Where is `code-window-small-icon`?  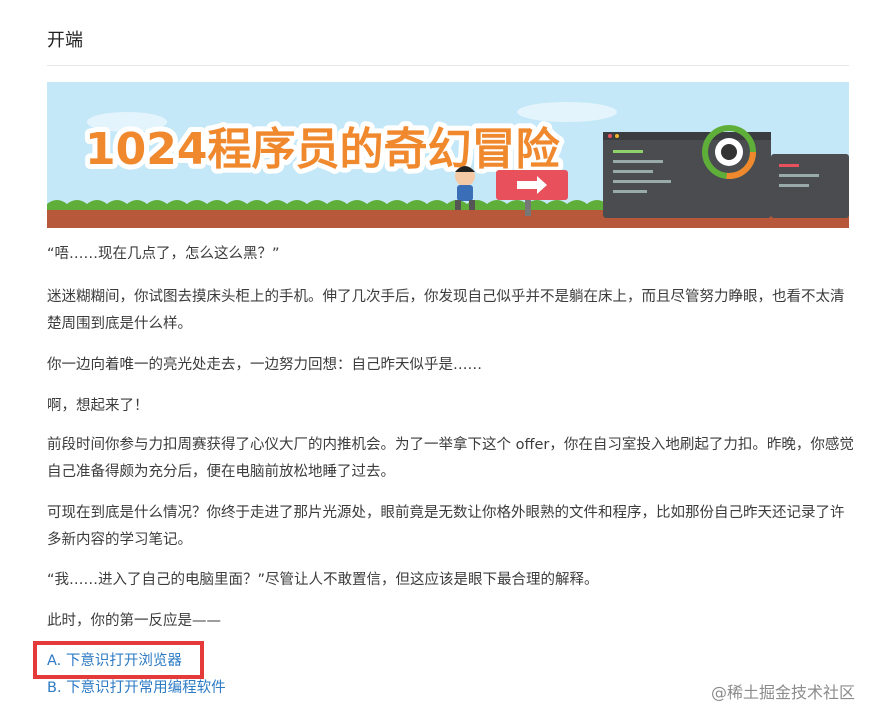 code-window-small-icon is located at coordinates (810, 186).